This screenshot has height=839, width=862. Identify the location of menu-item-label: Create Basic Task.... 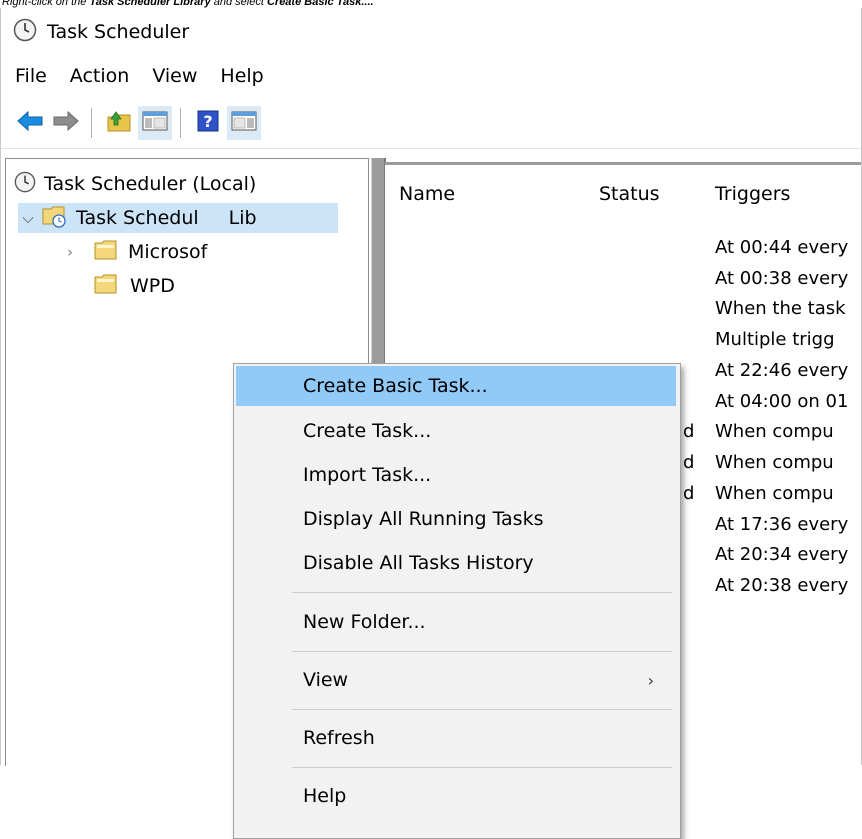
(395, 386).